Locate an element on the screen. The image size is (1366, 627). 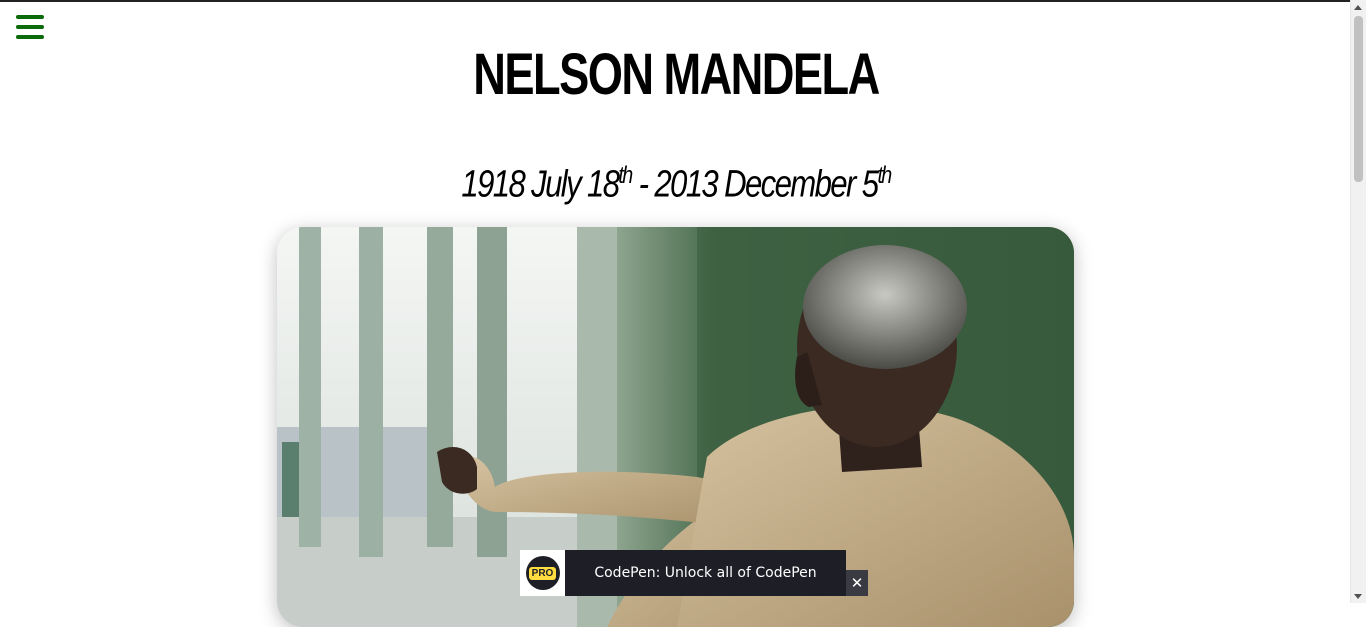
birth-date: 1918 July 18 is located at coordinates (540, 184).